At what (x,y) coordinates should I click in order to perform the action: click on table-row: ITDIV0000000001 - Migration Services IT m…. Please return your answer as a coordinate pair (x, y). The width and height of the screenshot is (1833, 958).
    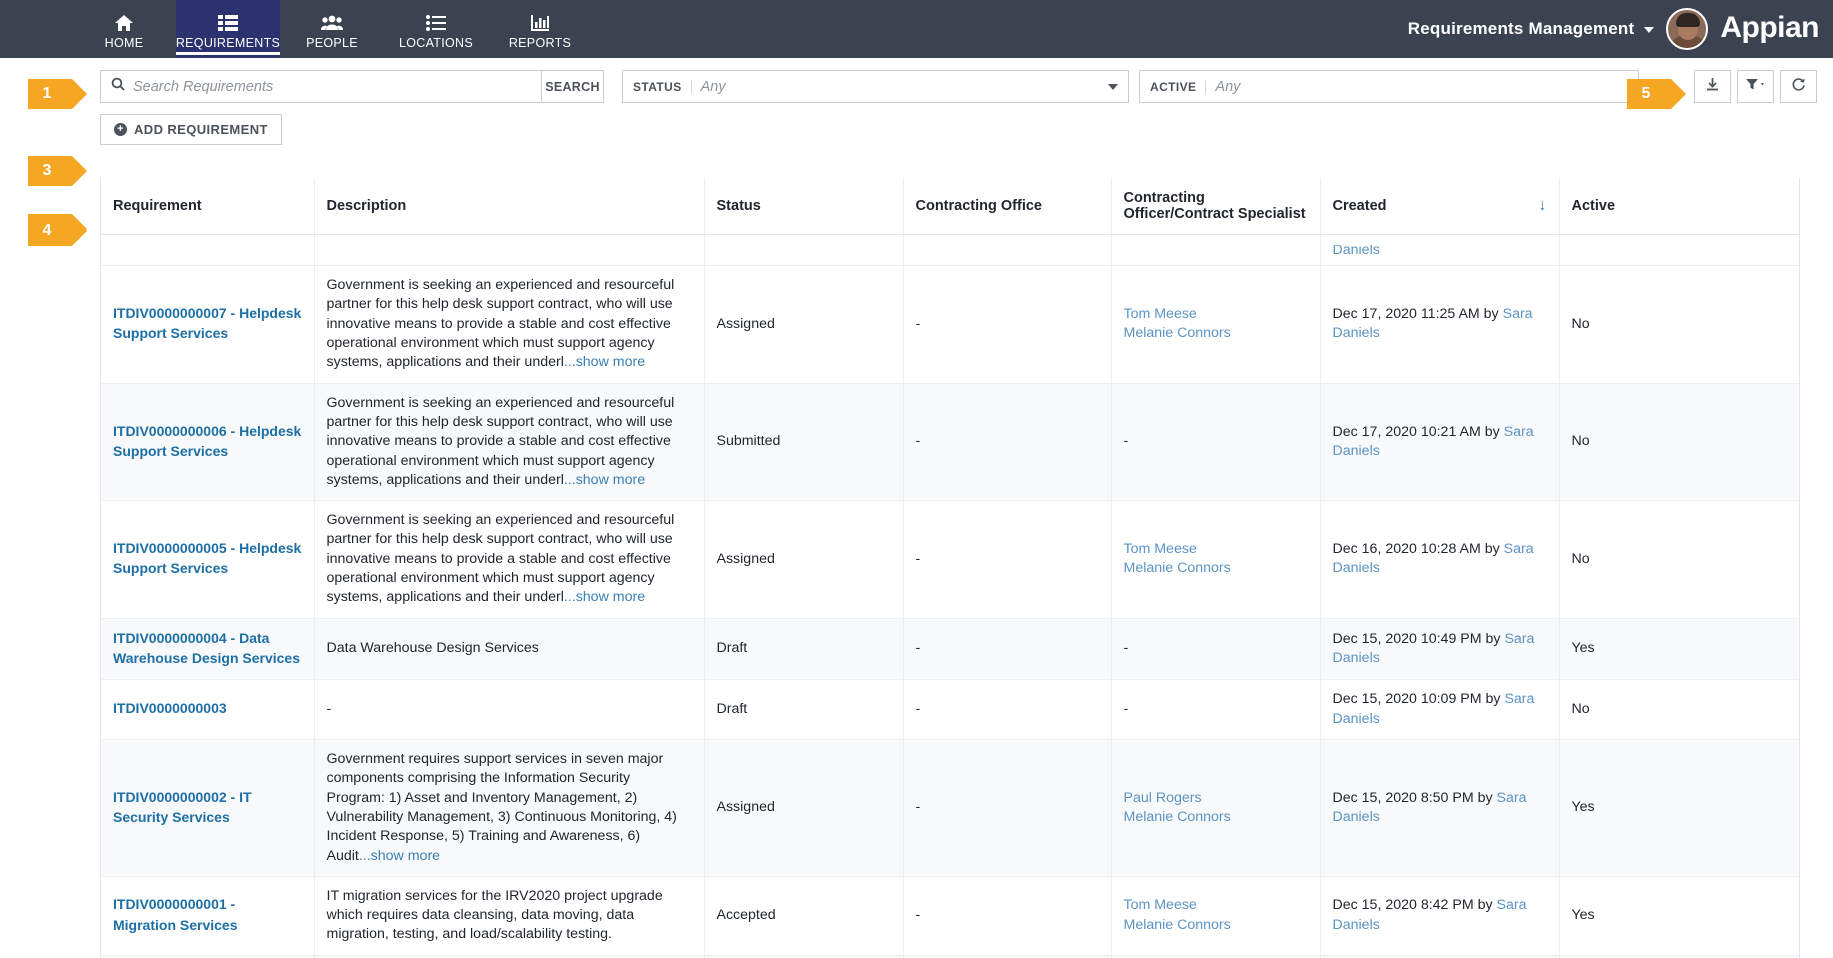
    Looking at the image, I should click on (950, 916).